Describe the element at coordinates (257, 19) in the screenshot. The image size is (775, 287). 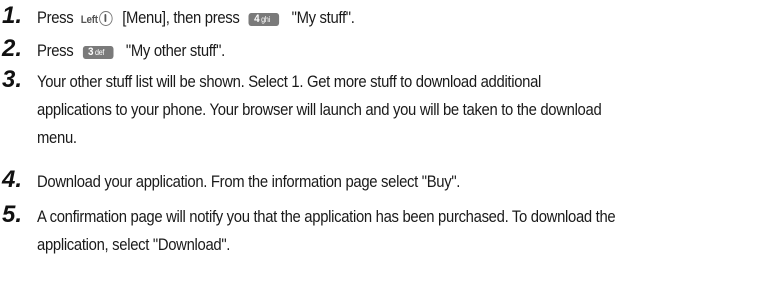
I see `key-digit: 4` at that location.